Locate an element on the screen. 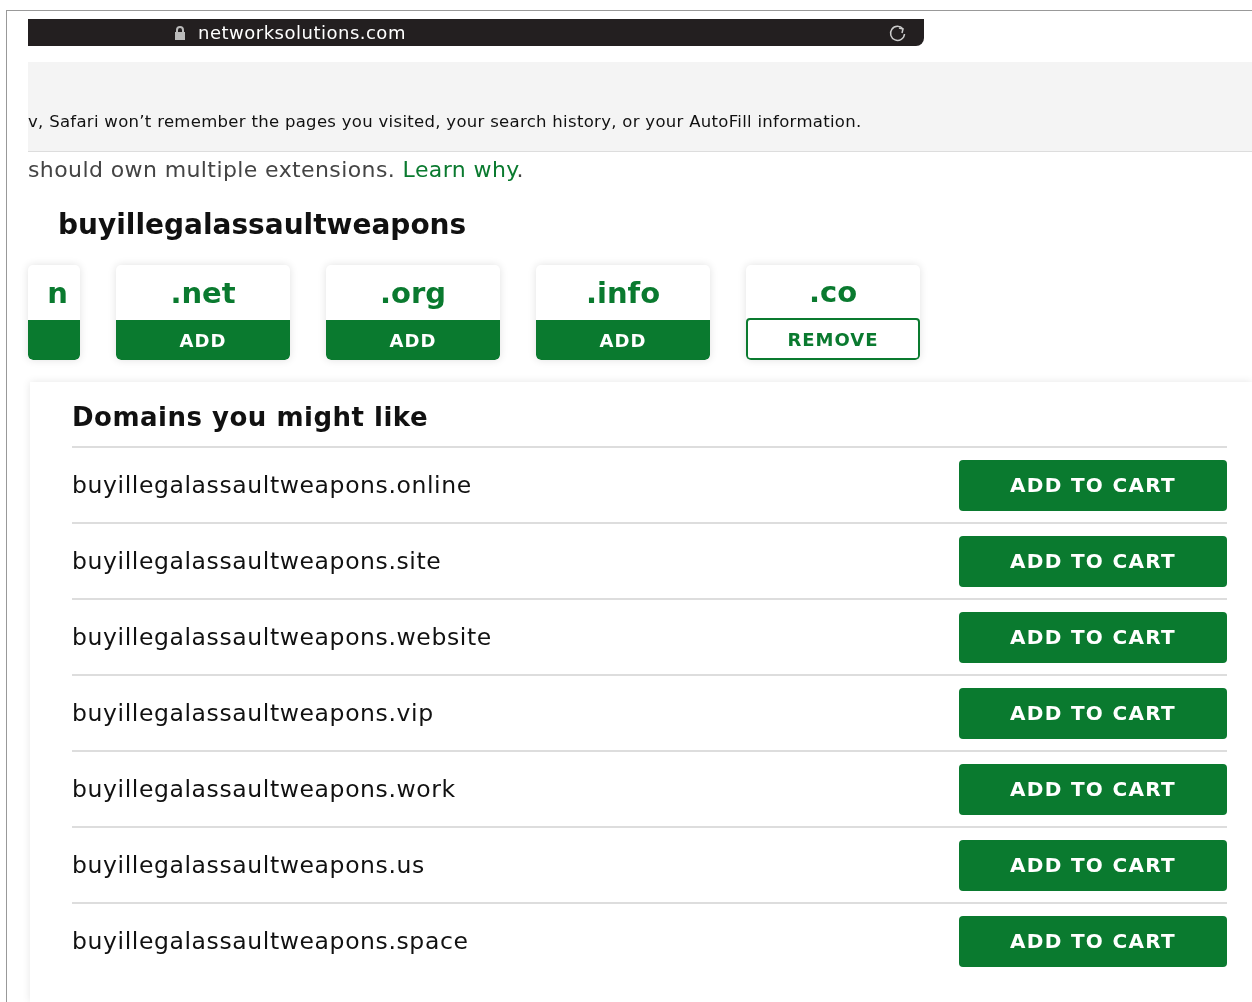 The height and width of the screenshot is (1002, 1252). extension-label: .net is located at coordinates (203, 293).